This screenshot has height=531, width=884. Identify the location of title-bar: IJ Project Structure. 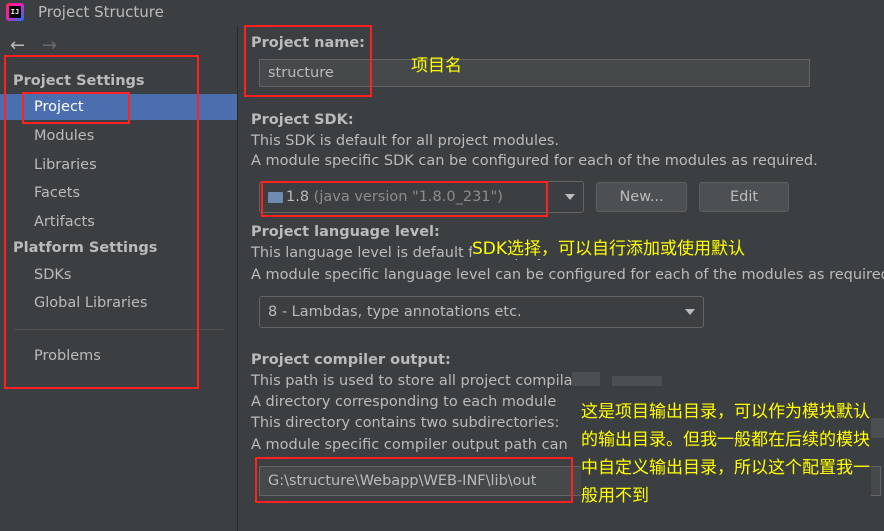
(442, 13).